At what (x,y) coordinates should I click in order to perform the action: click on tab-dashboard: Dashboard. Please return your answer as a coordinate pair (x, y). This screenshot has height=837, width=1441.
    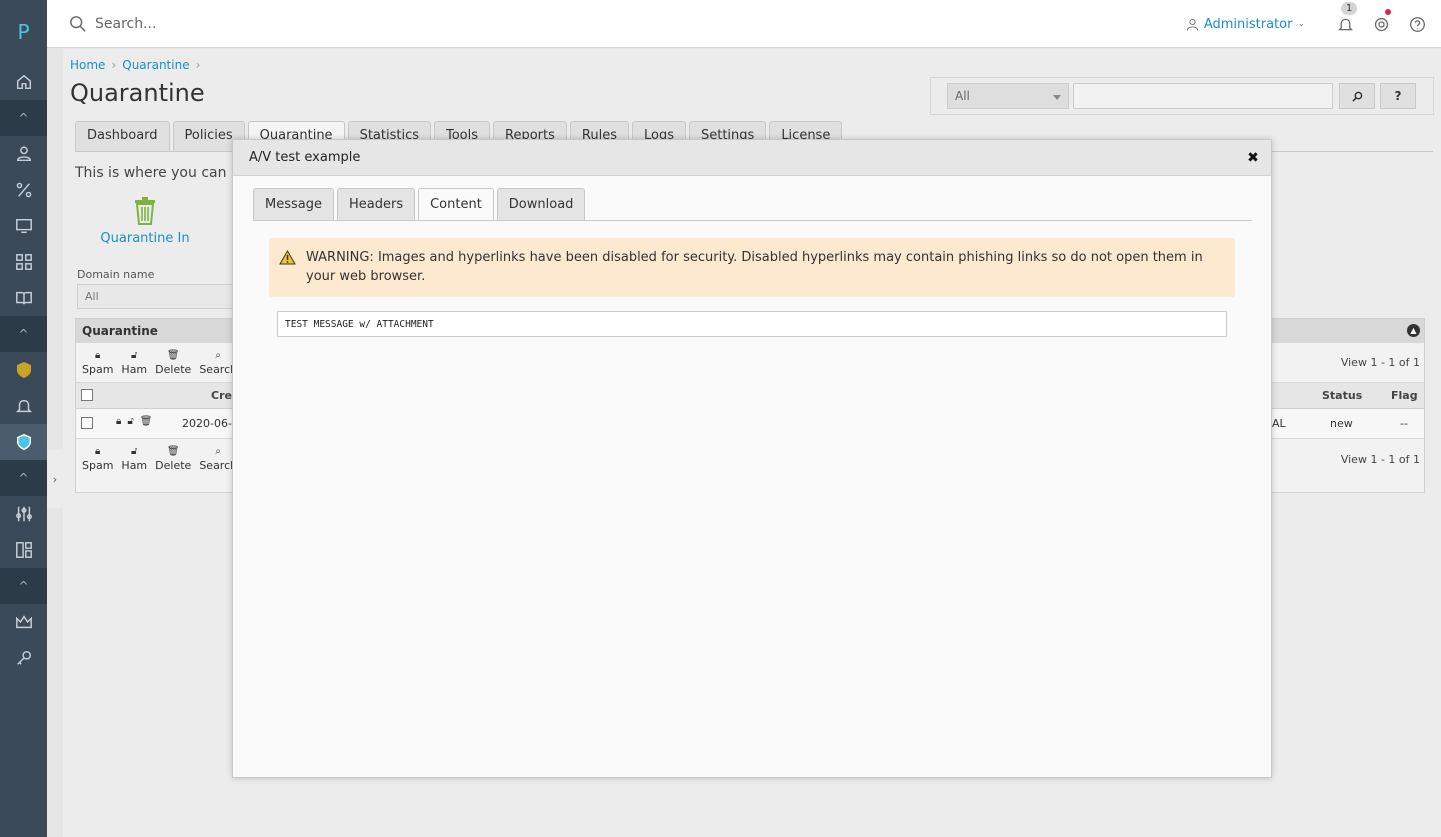
    Looking at the image, I should click on (122, 136).